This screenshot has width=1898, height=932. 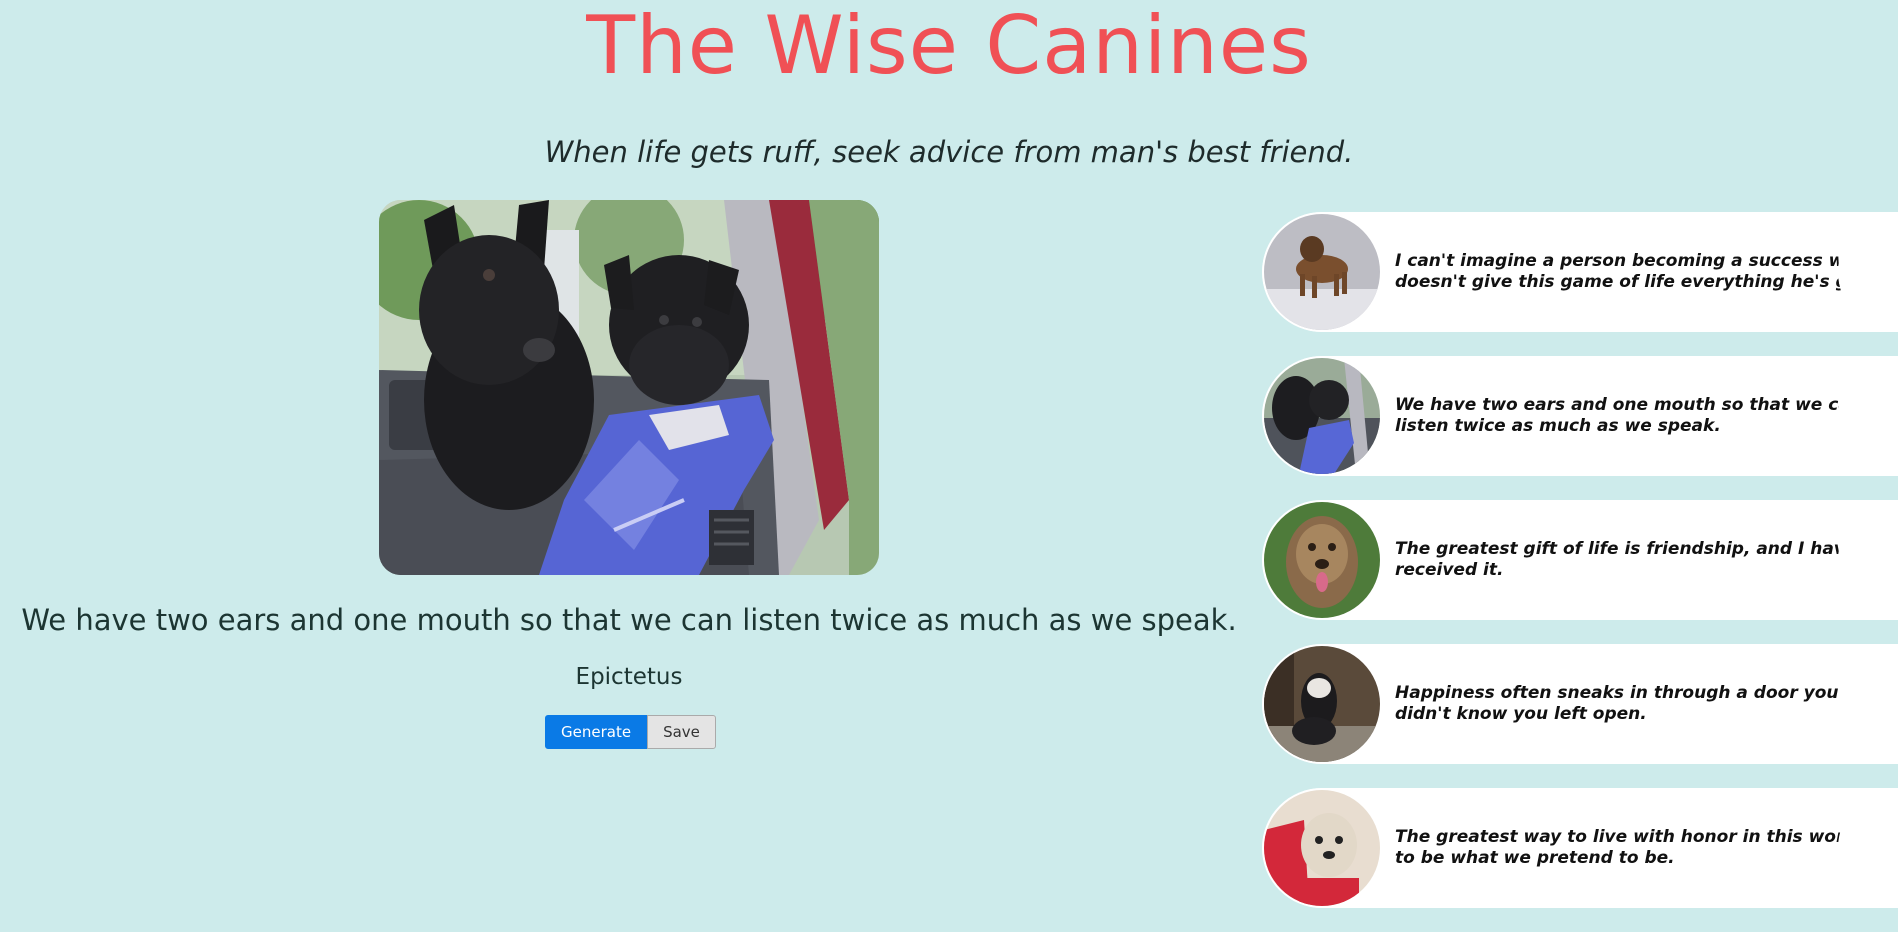 What do you see at coordinates (629, 387) in the screenshot?
I see `featured-dog-photo` at bounding box center [629, 387].